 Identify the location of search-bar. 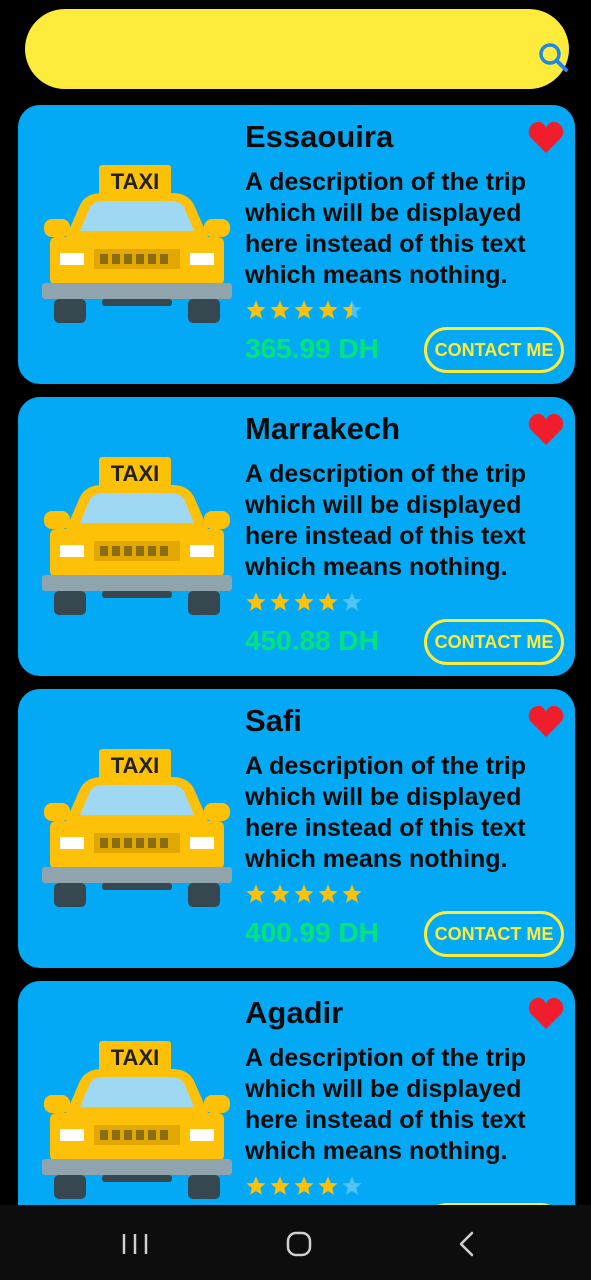
(297, 49).